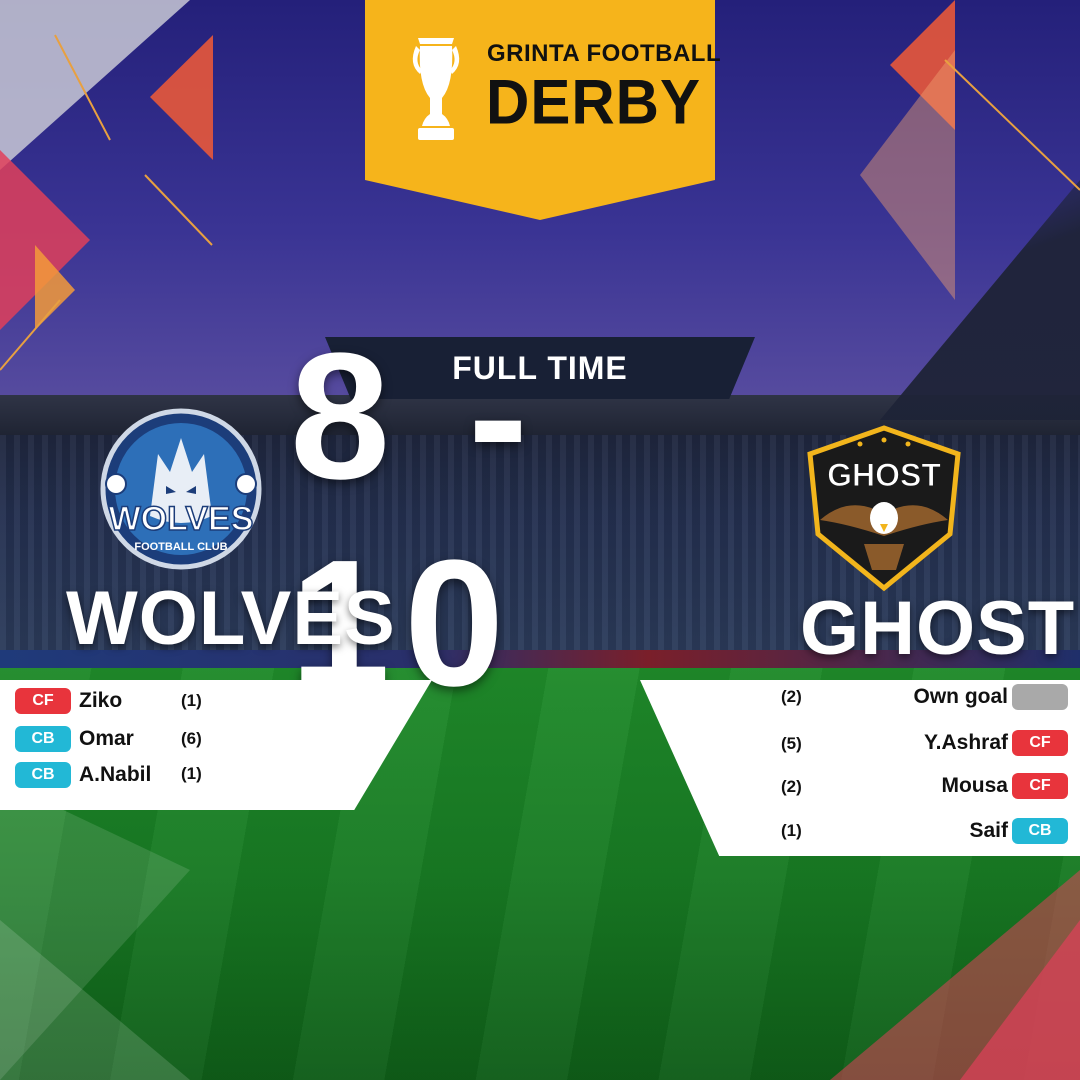  What do you see at coordinates (106, 185) in the screenshot?
I see `decorative-triangles-left` at bounding box center [106, 185].